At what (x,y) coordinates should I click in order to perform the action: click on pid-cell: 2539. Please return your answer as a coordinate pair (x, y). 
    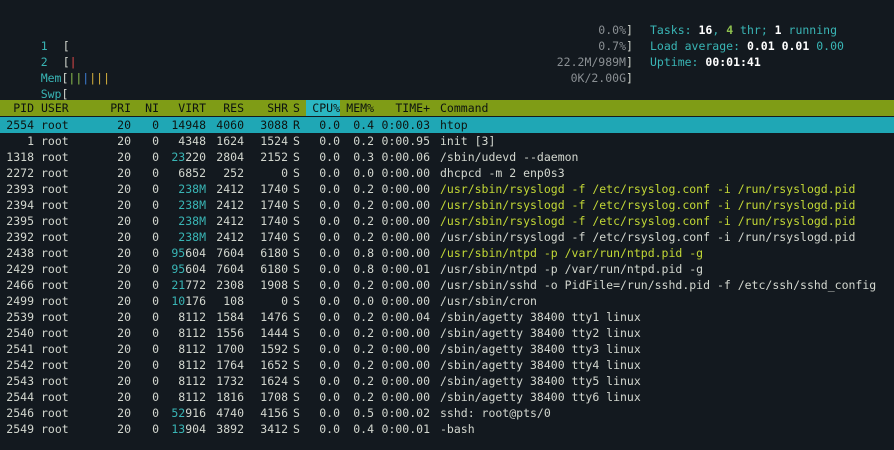
    Looking at the image, I should click on (20, 317).